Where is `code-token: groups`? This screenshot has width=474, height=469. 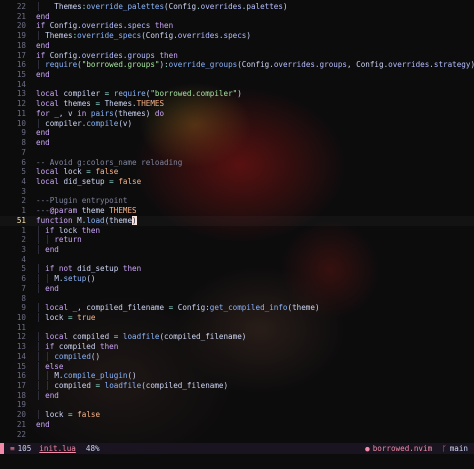 code-token: groups is located at coordinates (141, 55).